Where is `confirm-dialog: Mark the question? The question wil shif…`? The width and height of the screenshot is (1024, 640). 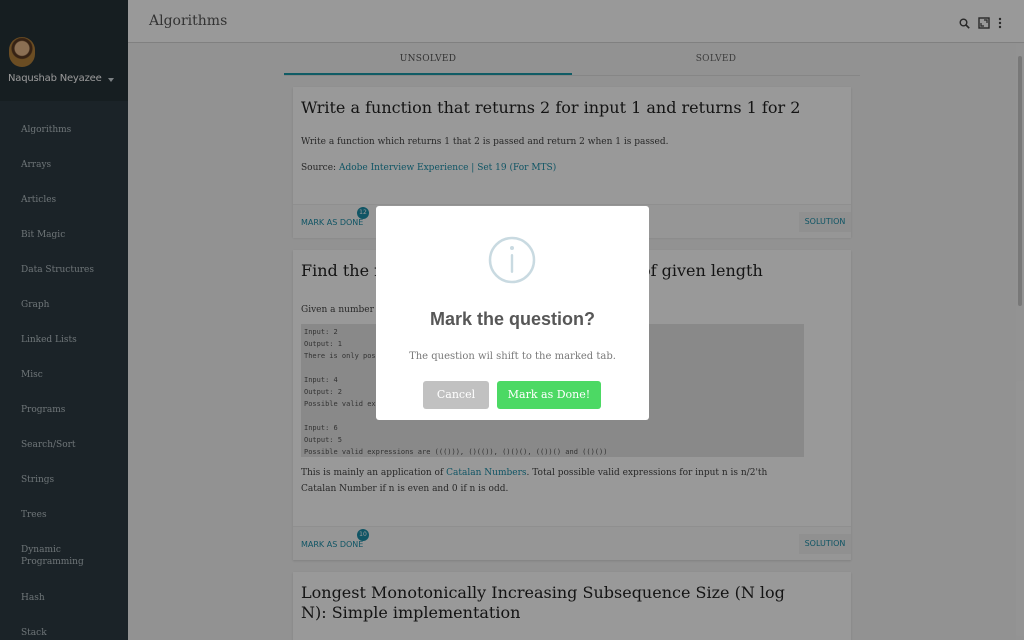
confirm-dialog: Mark the question? The question wil shif… is located at coordinates (512, 313).